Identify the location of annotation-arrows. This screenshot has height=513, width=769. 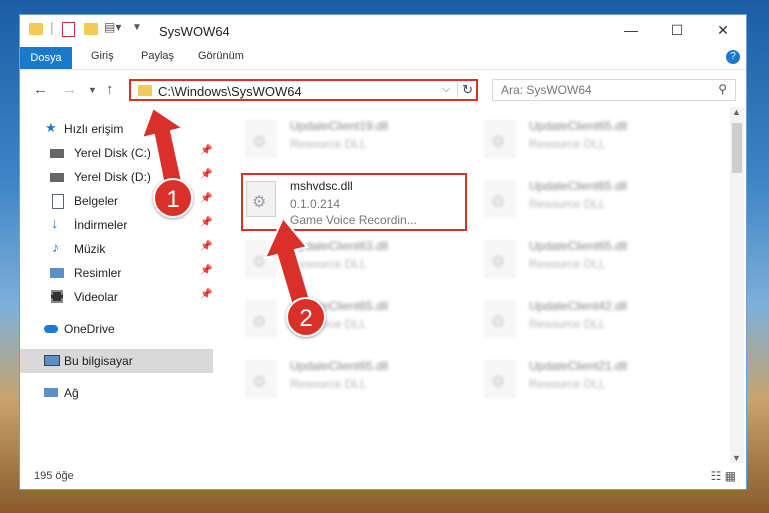
(226, 206).